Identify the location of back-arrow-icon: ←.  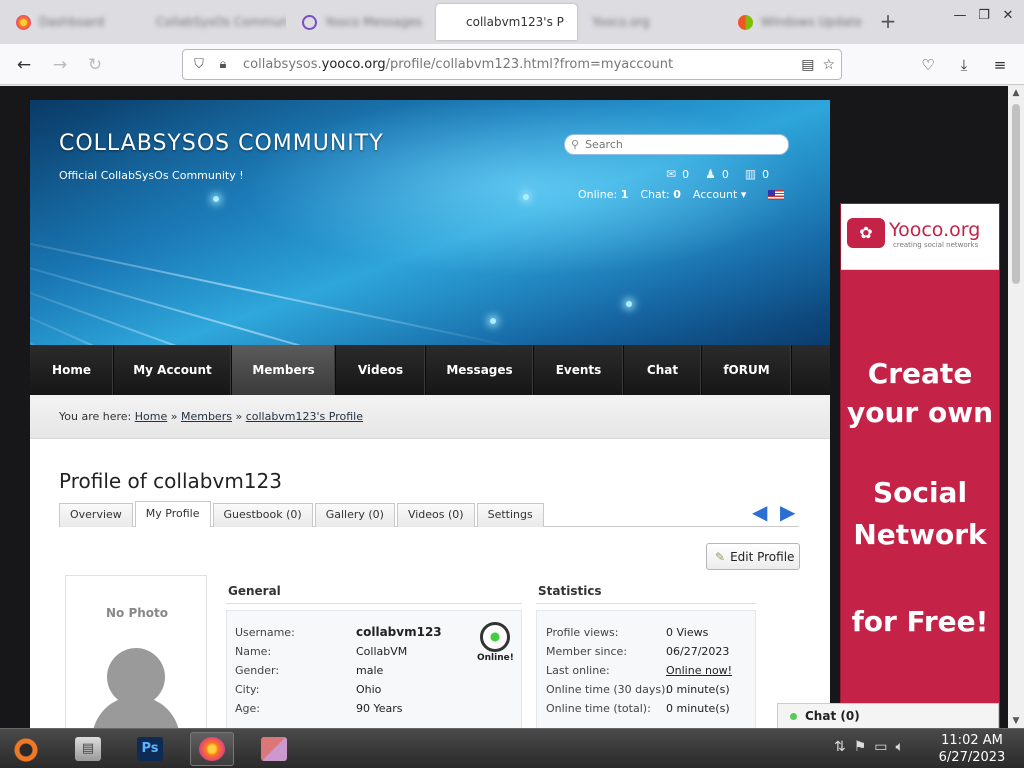
(24, 65).